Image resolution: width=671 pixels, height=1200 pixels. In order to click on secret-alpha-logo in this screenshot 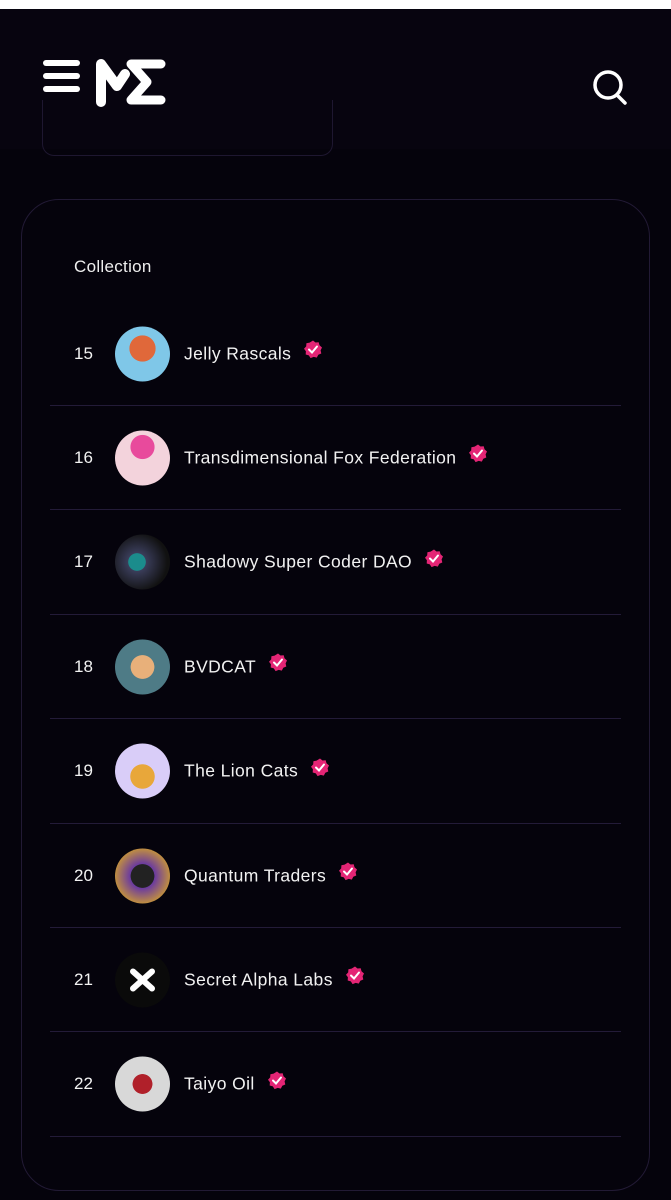, I will do `click(142, 980)`.